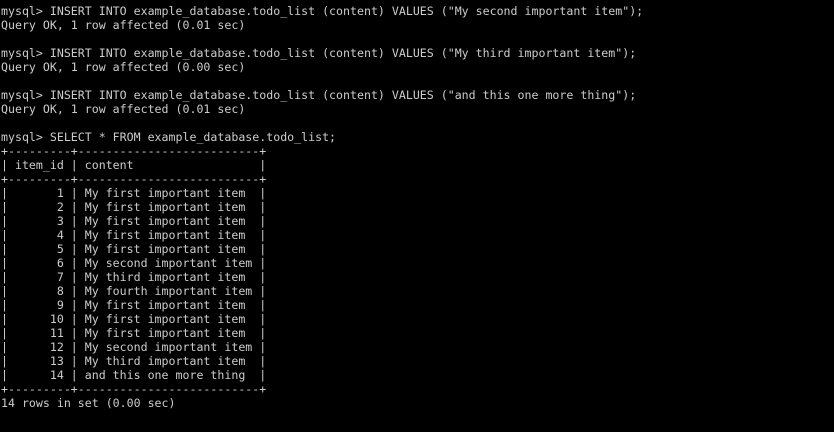 This screenshot has width=834, height=432. I want to click on table-row: | 11 | My first important item |, so click(134, 333).